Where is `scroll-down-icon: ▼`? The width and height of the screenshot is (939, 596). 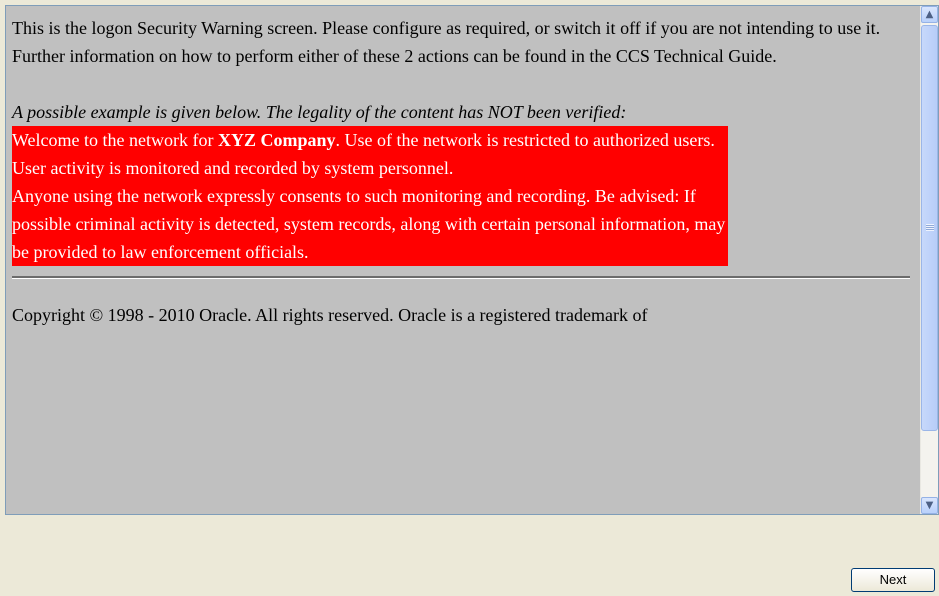
scroll-down-icon: ▼ is located at coordinates (929, 505).